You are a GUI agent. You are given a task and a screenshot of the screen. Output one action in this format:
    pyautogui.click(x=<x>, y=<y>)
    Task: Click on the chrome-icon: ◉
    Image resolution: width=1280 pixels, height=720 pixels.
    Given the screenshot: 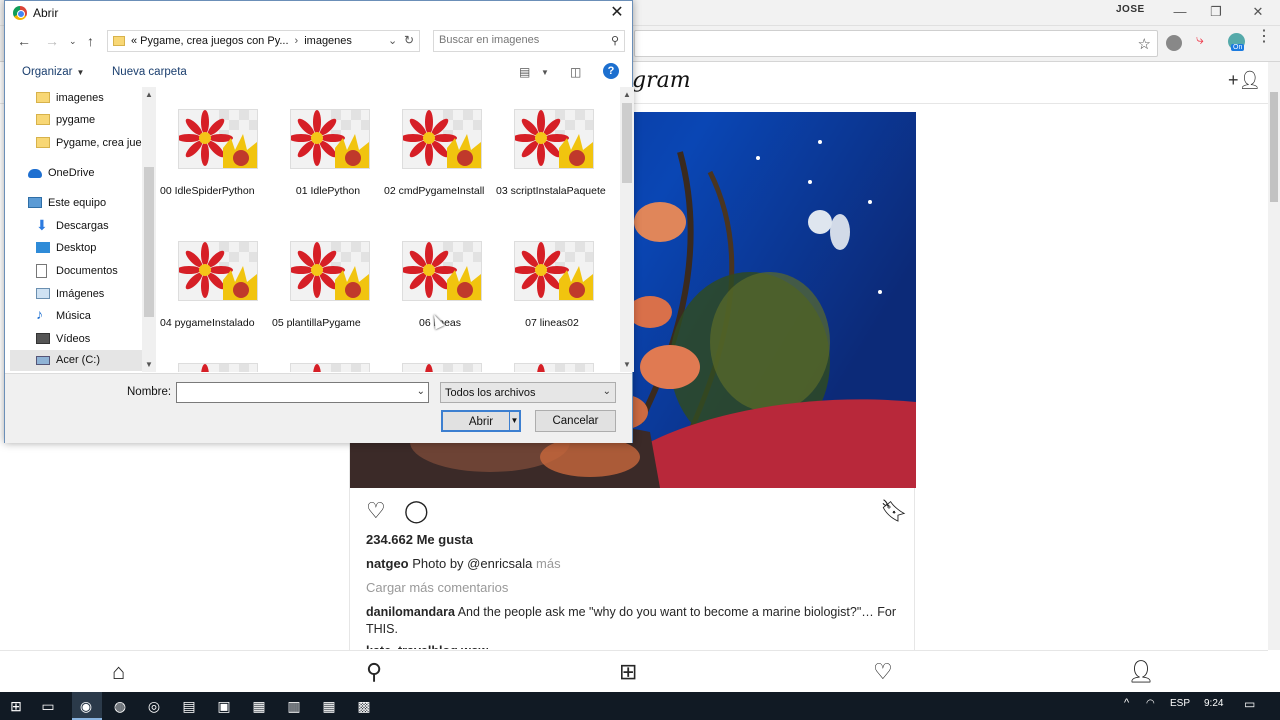 What is the action you would take?
    pyautogui.click(x=86, y=706)
    